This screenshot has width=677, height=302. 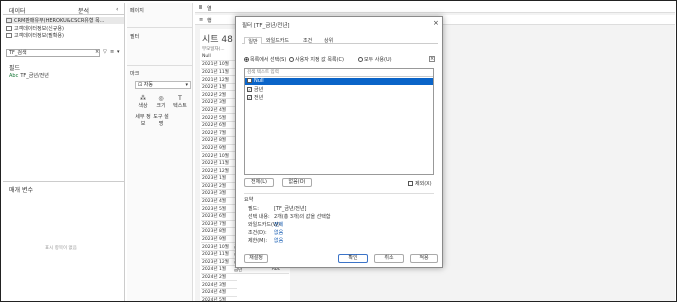 What do you see at coordinates (219, 117) in the screenshot?
I see `row-header-cell: 2022년 5월` at bounding box center [219, 117].